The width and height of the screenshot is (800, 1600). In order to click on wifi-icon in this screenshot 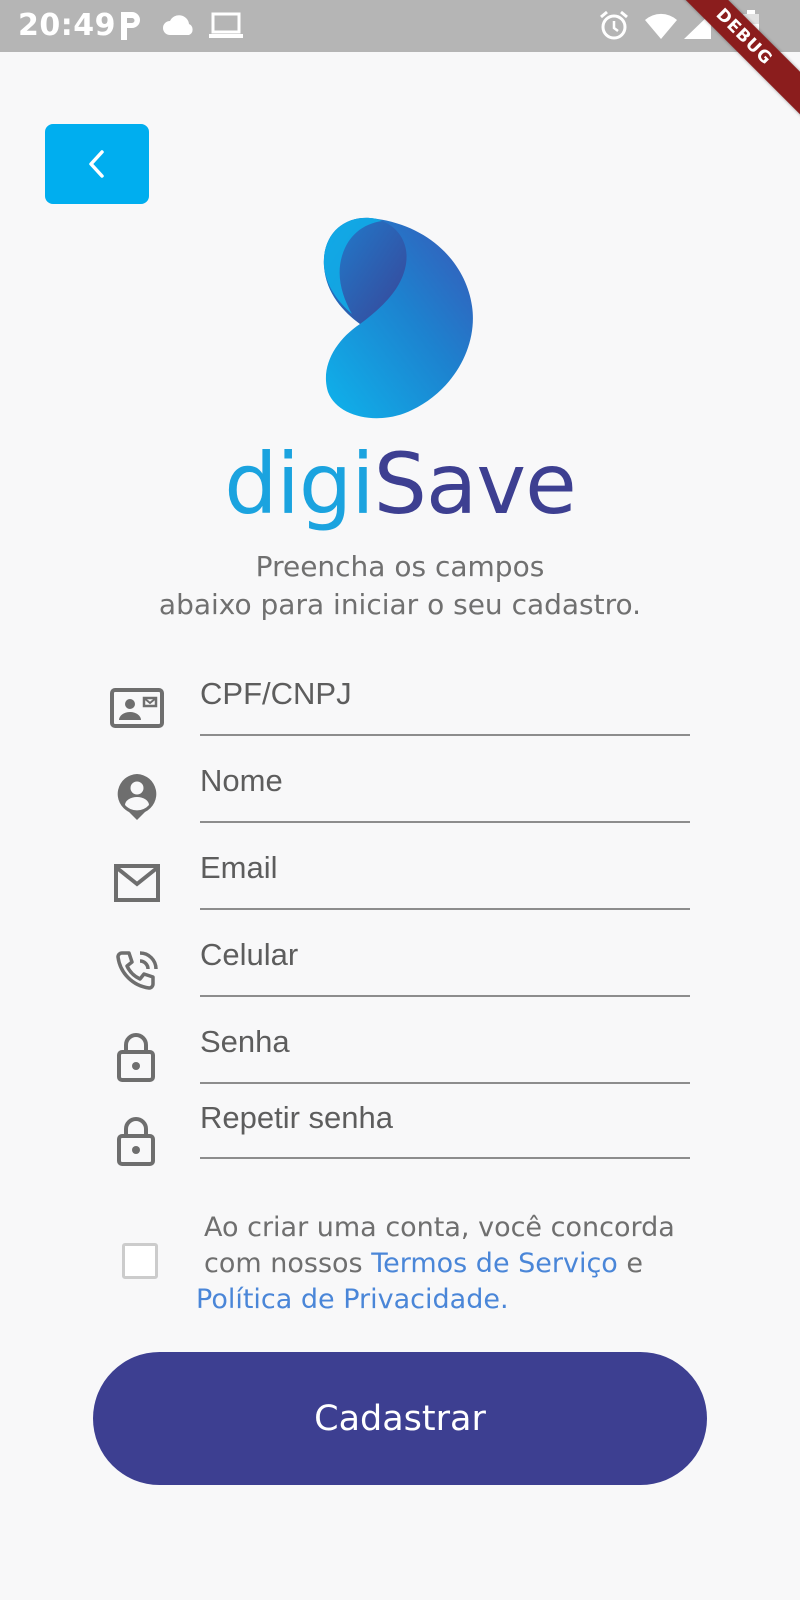, I will do `click(661, 28)`.